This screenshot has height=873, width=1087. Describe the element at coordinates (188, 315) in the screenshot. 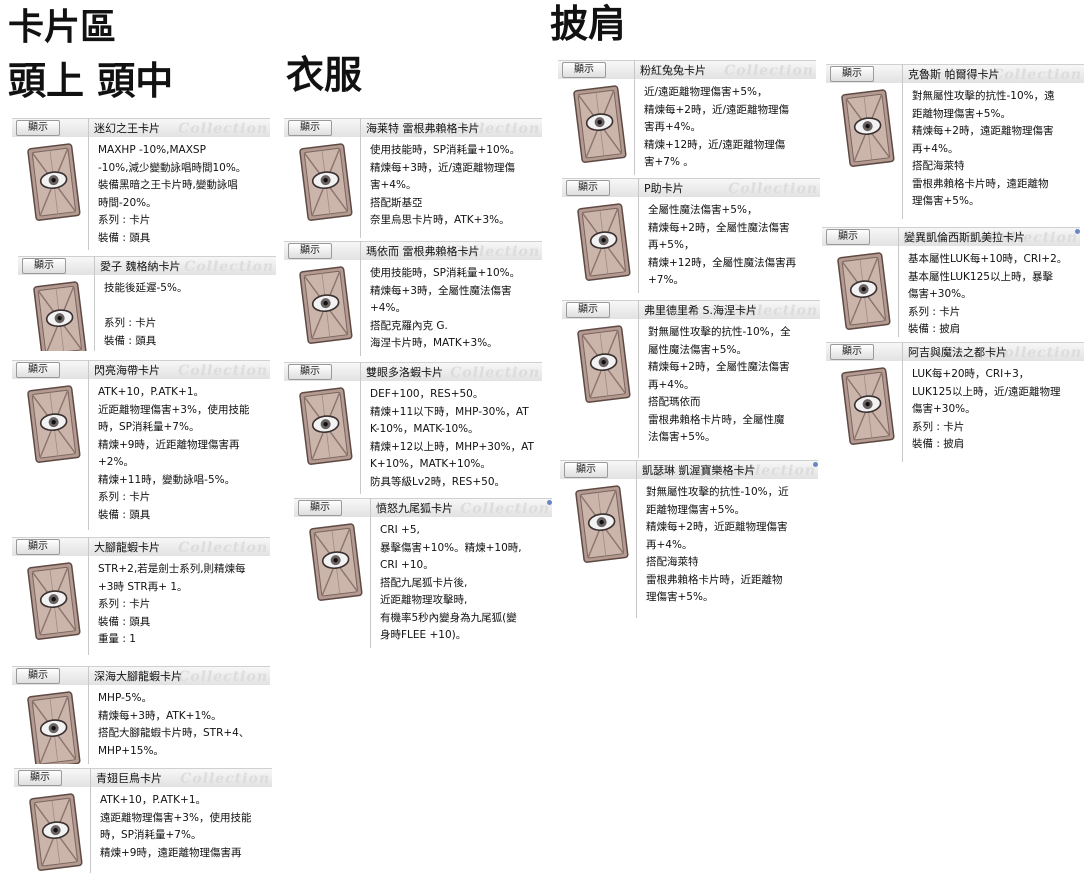

I see `card-description: 技能後延遲-5%。 系列 : 卡片 裝備 : 頭具` at that location.